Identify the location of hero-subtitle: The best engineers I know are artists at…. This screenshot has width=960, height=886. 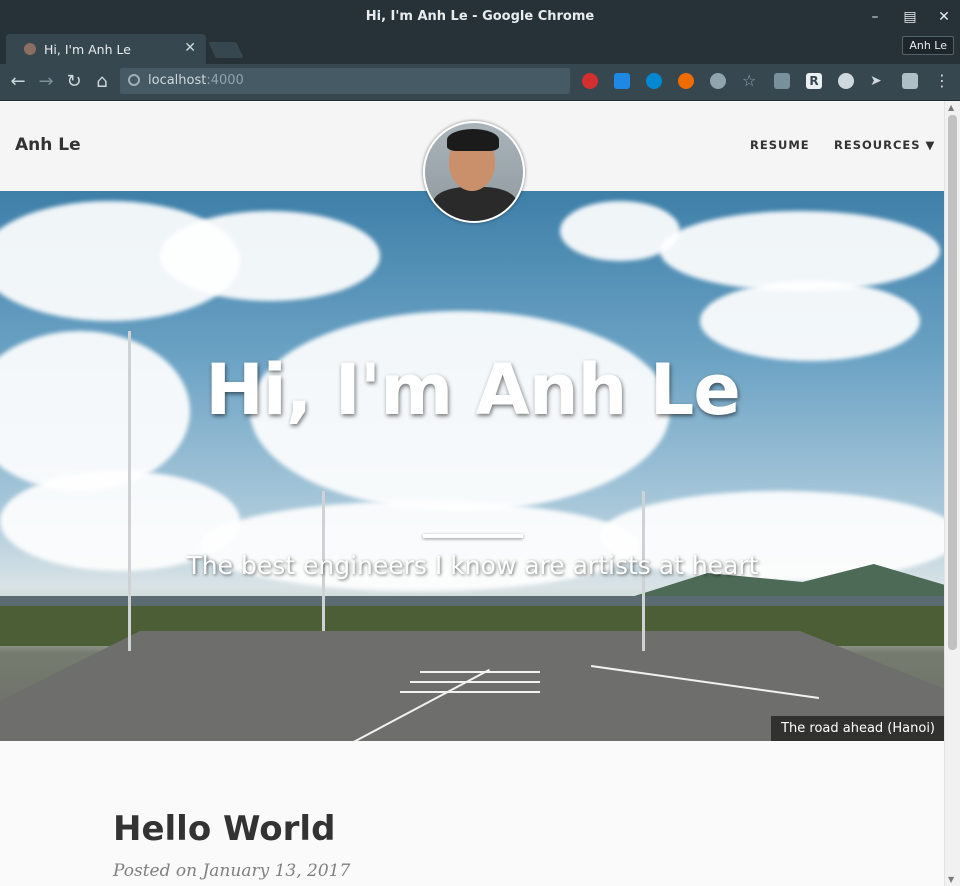
(472, 565).